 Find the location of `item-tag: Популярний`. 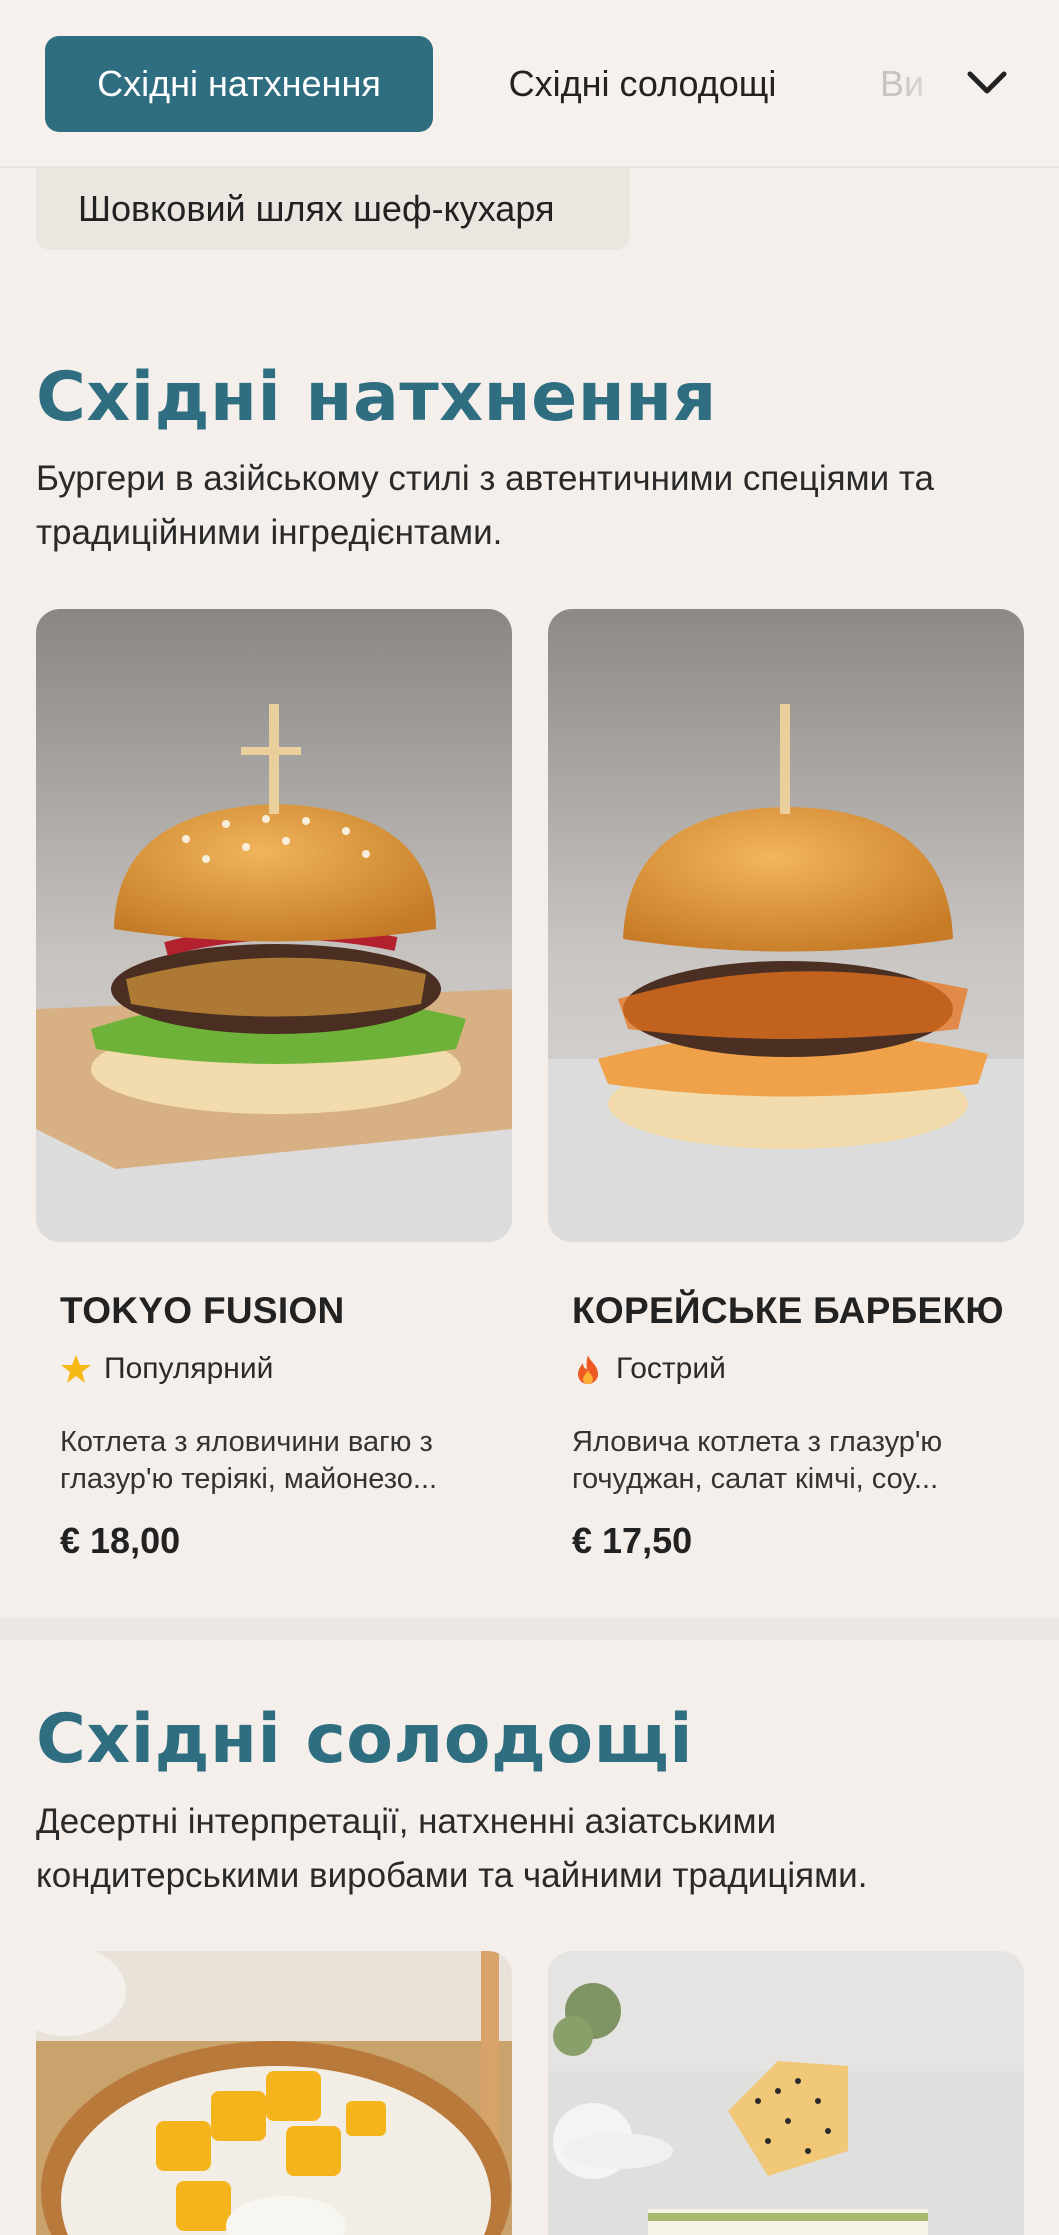

item-tag: Популярний is located at coordinates (298, 1369).